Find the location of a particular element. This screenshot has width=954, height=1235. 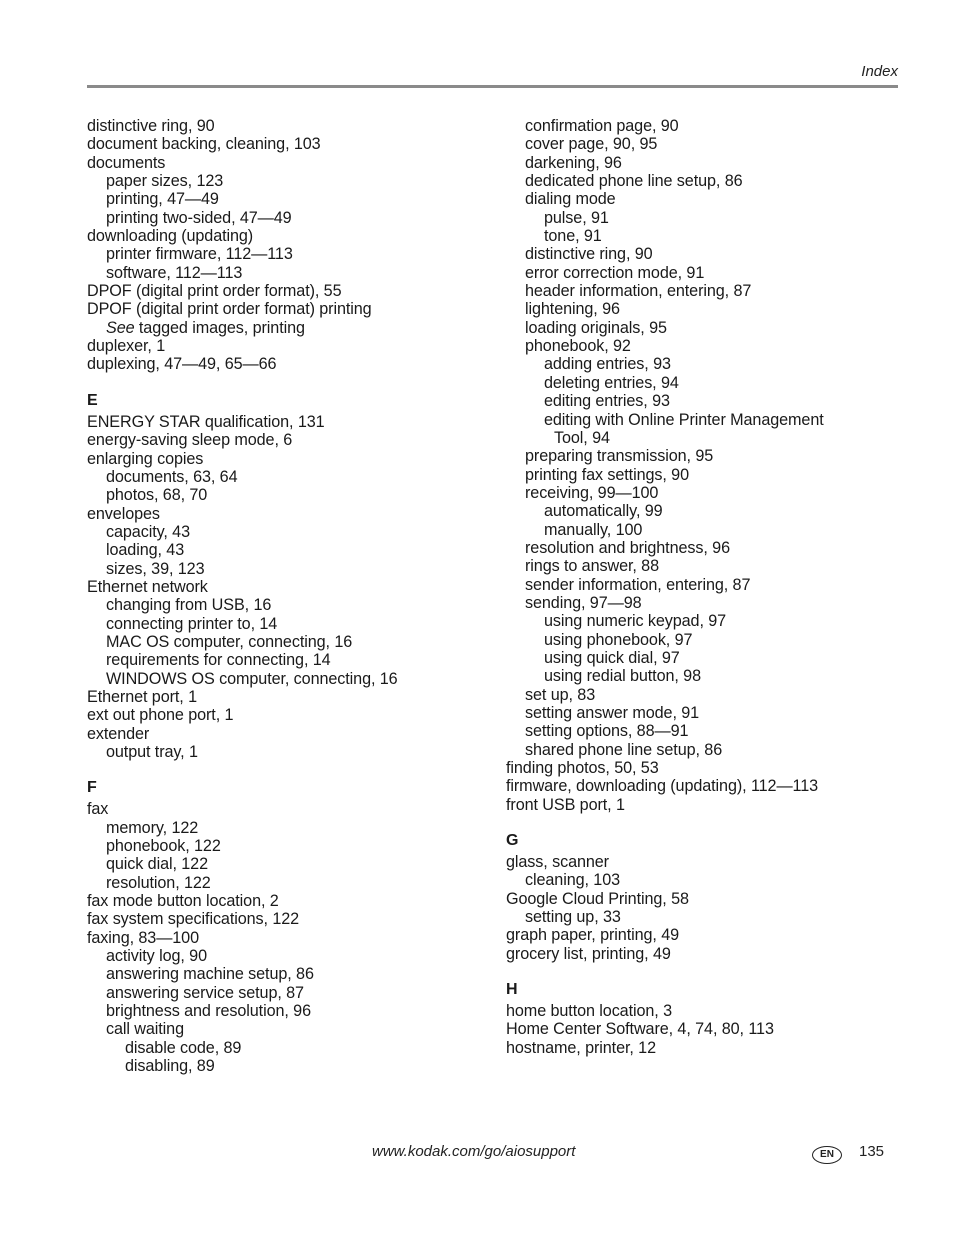

index-subentry: using quick dial, 97 is located at coordinates (612, 657).